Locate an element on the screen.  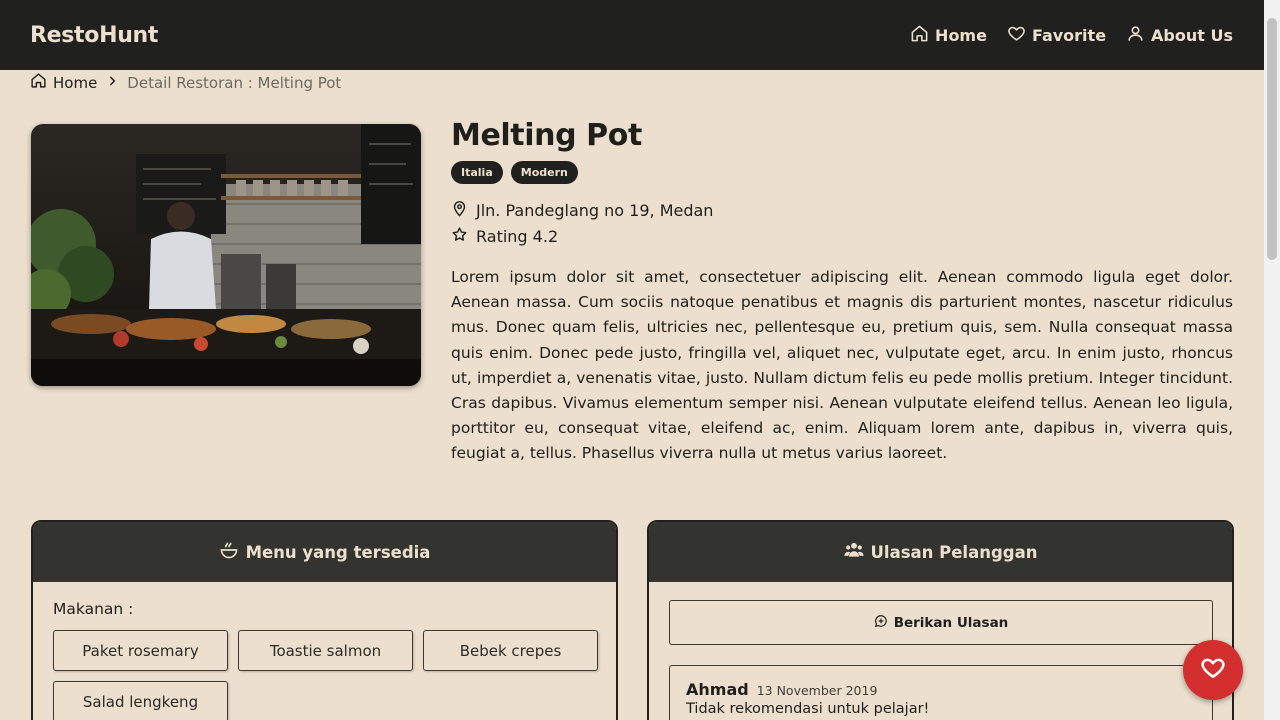
give-review-button: Berikan Ulasan is located at coordinates (941, 622).